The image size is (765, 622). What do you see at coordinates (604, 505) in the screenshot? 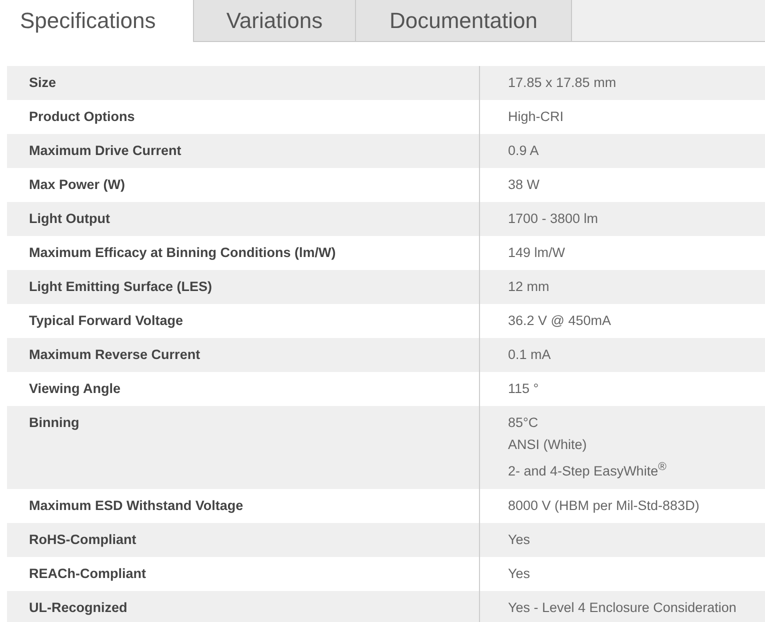
I see `spec-value: 8000 V (HBM per Mil-Std-883D)` at bounding box center [604, 505].